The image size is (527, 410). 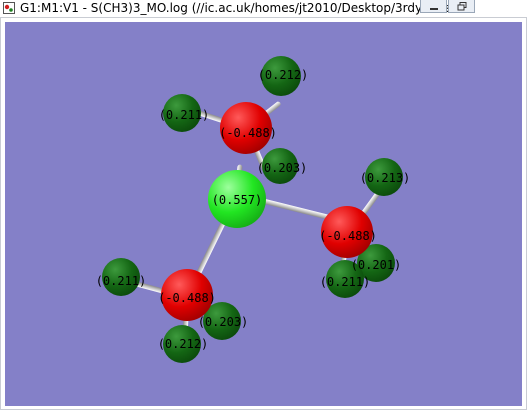 What do you see at coordinates (282, 168) in the screenshot?
I see `charge-label-h3: (0.203)` at bounding box center [282, 168].